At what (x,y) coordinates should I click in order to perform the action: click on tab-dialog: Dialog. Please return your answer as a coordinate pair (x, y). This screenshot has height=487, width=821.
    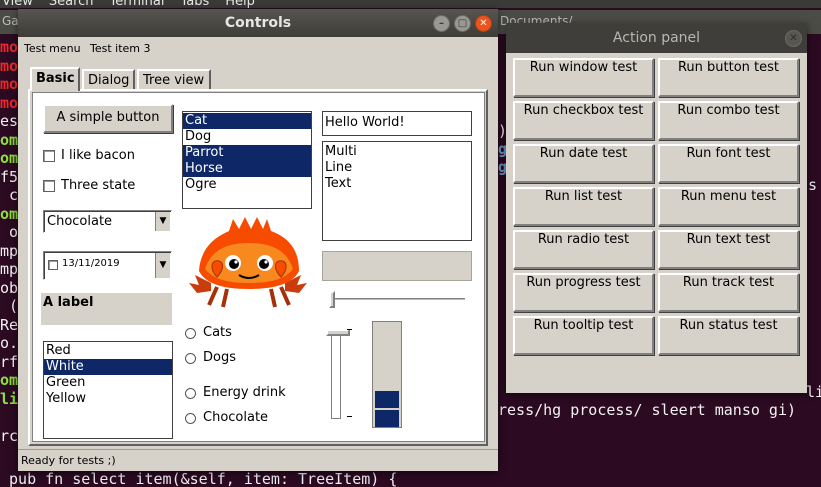
    Looking at the image, I should click on (108, 80).